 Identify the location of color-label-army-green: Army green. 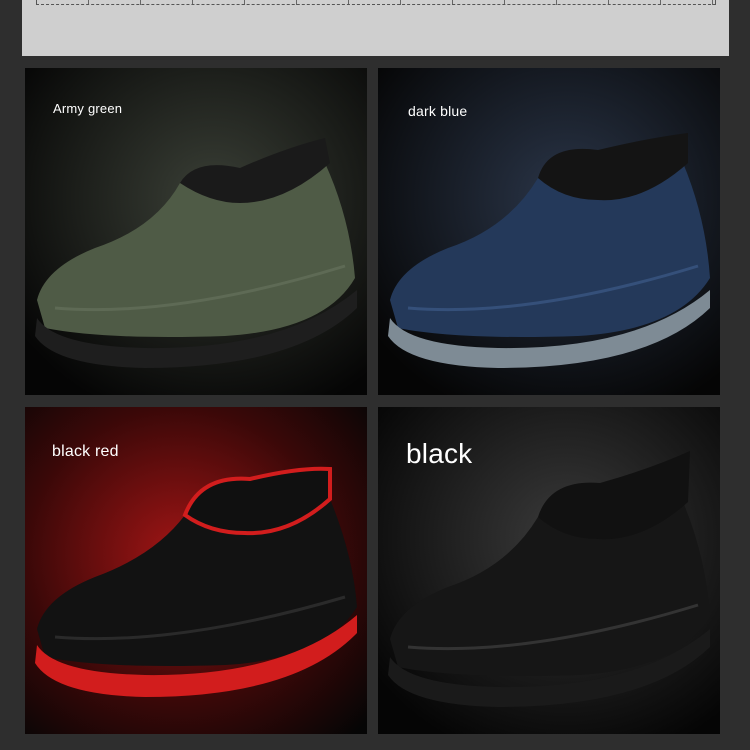
(88, 108).